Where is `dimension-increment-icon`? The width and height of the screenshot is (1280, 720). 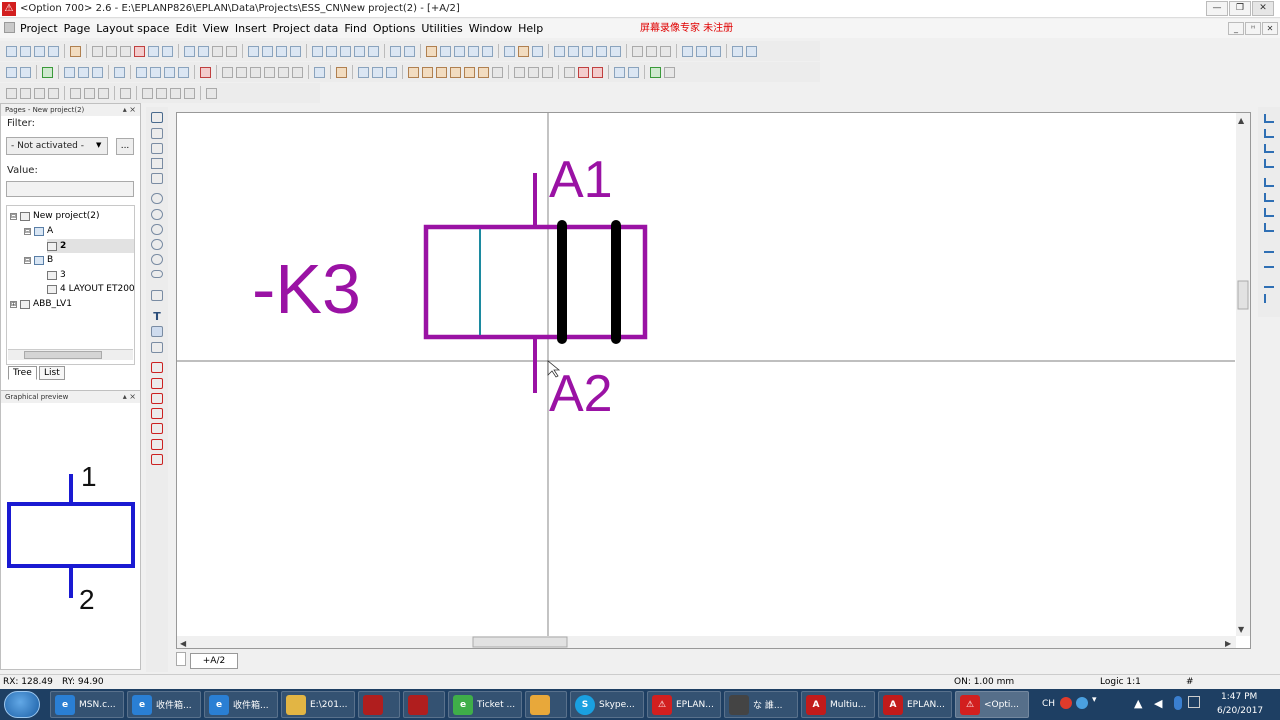 dimension-increment-icon is located at coordinates (157, 413).